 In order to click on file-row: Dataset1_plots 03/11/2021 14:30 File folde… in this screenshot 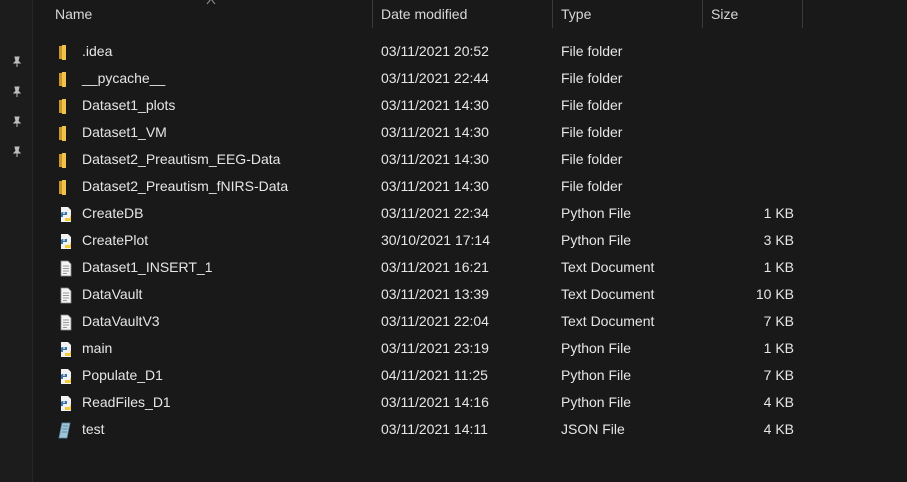, I will do `click(470, 105)`.